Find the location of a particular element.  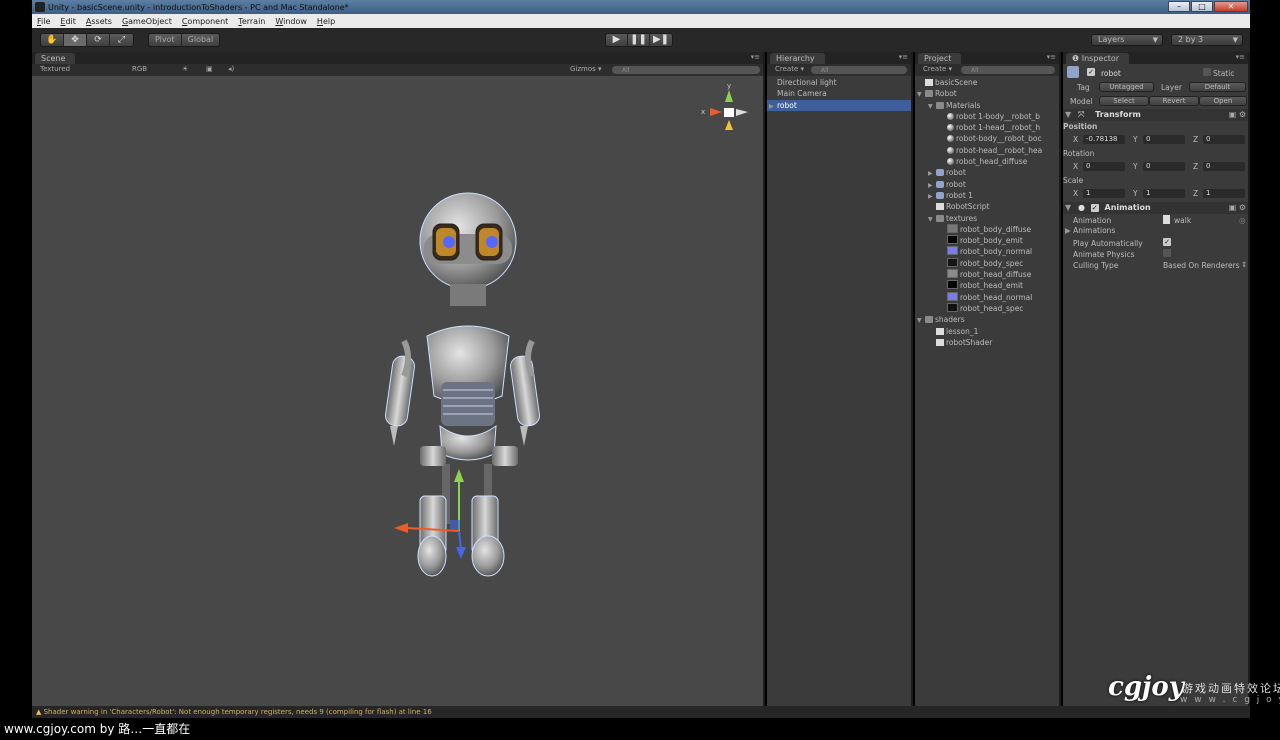

object-picker-icon: ◎ is located at coordinates (1242, 220).